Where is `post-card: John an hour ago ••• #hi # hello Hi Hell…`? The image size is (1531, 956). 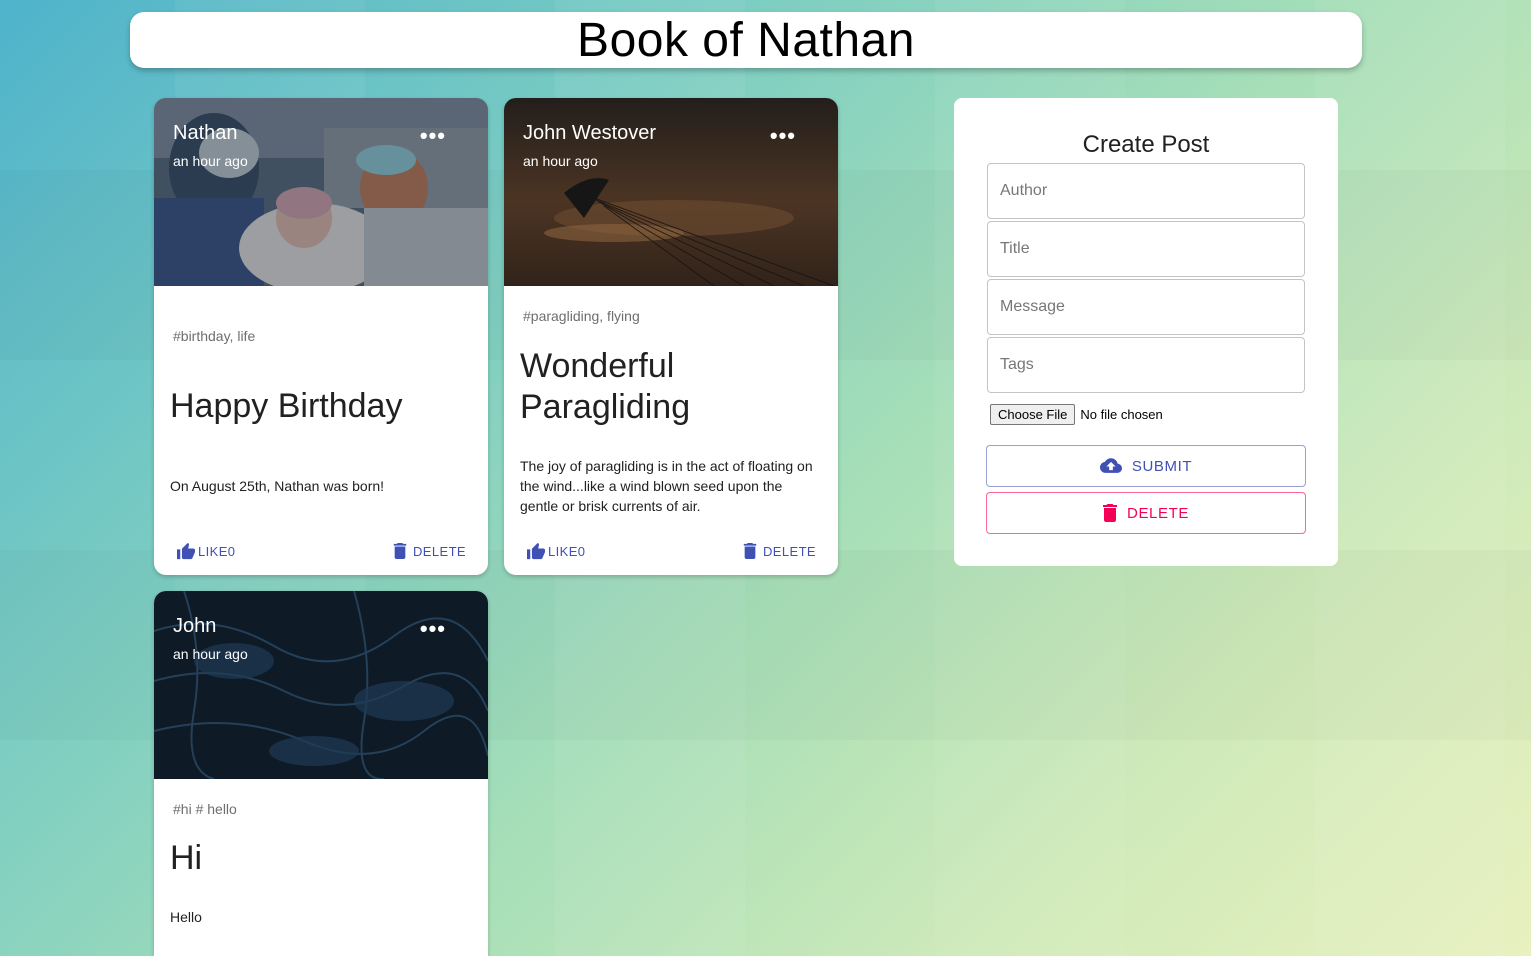 post-card: John an hour ago ••• #hi # hello Hi Hell… is located at coordinates (321, 773).